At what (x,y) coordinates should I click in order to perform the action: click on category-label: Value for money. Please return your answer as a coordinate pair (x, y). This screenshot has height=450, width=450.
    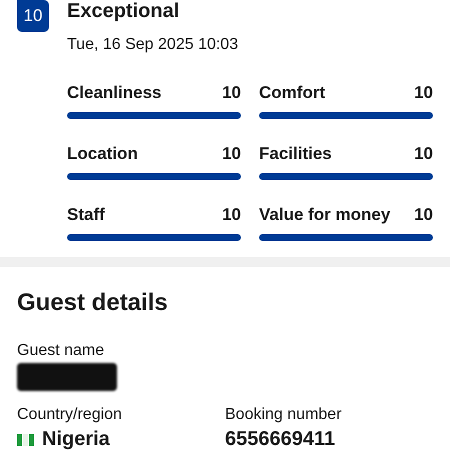
    Looking at the image, I should click on (324, 215).